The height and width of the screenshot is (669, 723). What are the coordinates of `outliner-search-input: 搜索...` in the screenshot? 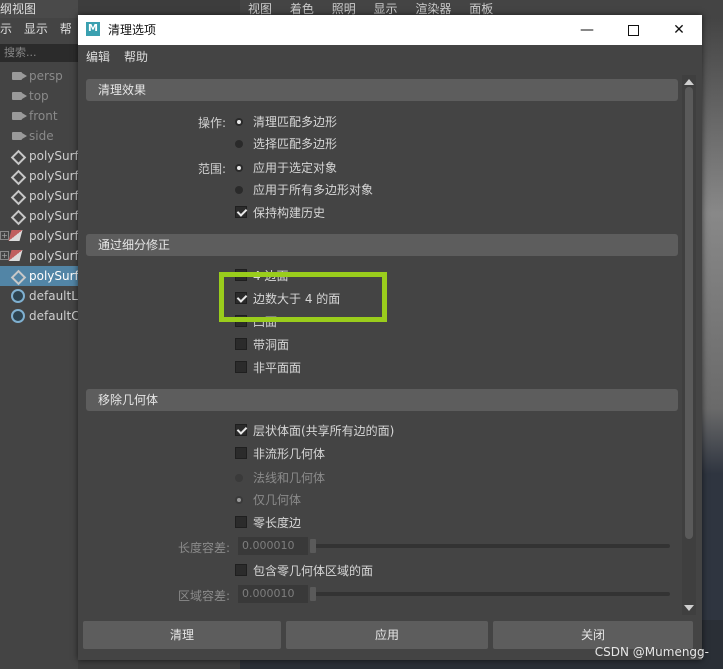 It's located at (39, 53).